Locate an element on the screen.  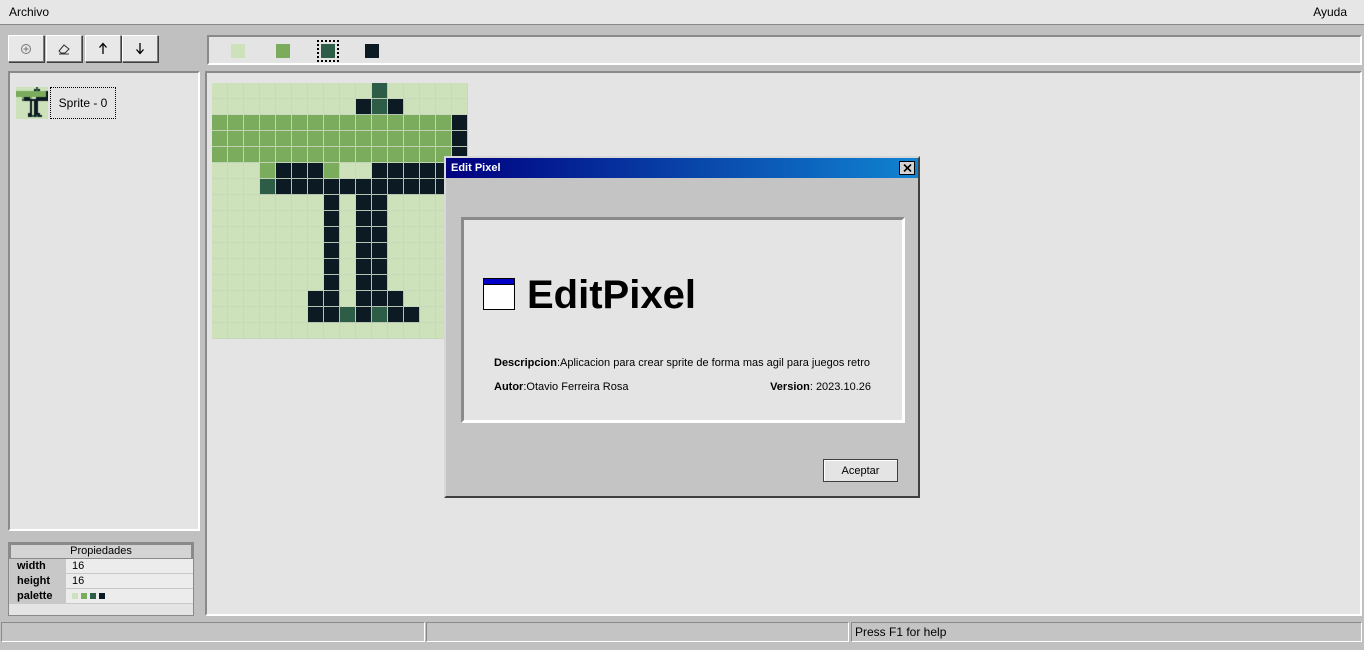
property-value: 16 is located at coordinates (129, 566).